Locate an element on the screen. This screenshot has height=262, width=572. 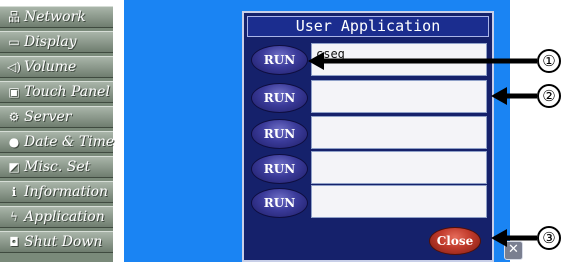
run-button-4: RUN is located at coordinates (279, 169).